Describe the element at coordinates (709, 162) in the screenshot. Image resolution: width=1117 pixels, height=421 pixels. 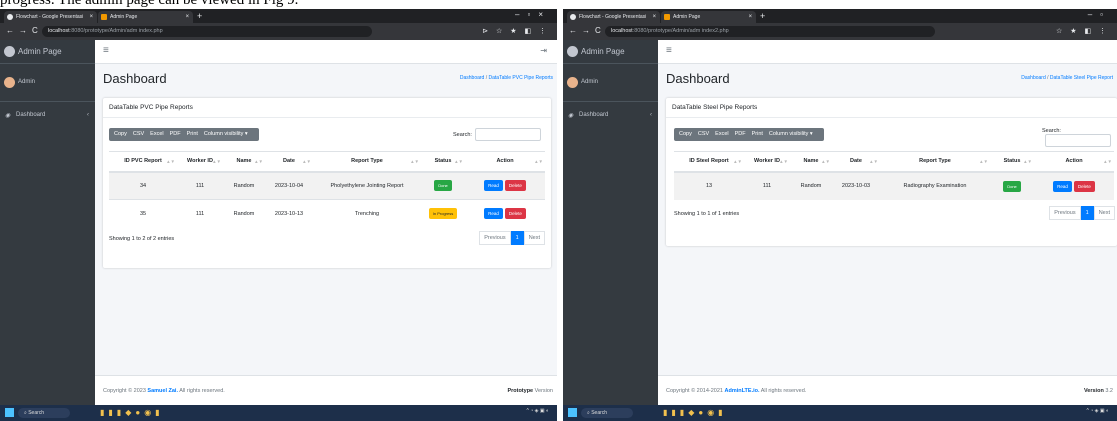
I see `column-header-id: ID Steel Report ▲▼` at that location.